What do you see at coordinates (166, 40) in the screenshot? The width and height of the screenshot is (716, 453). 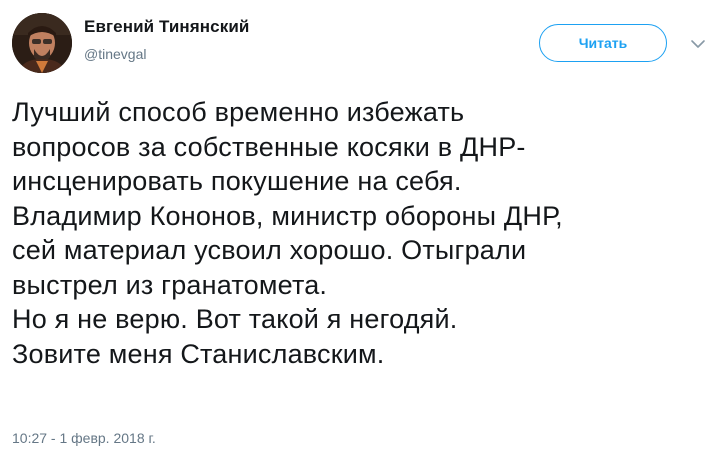 I see `author-block: Евгений Тинянский @tinevgal` at bounding box center [166, 40].